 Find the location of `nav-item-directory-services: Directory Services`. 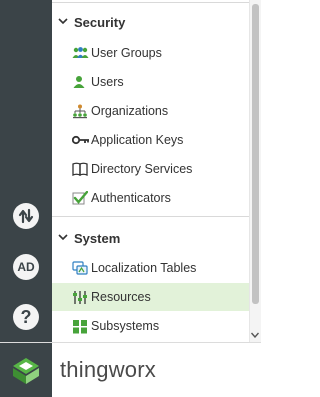

nav-item-directory-services: Directory Services is located at coordinates (150, 169).